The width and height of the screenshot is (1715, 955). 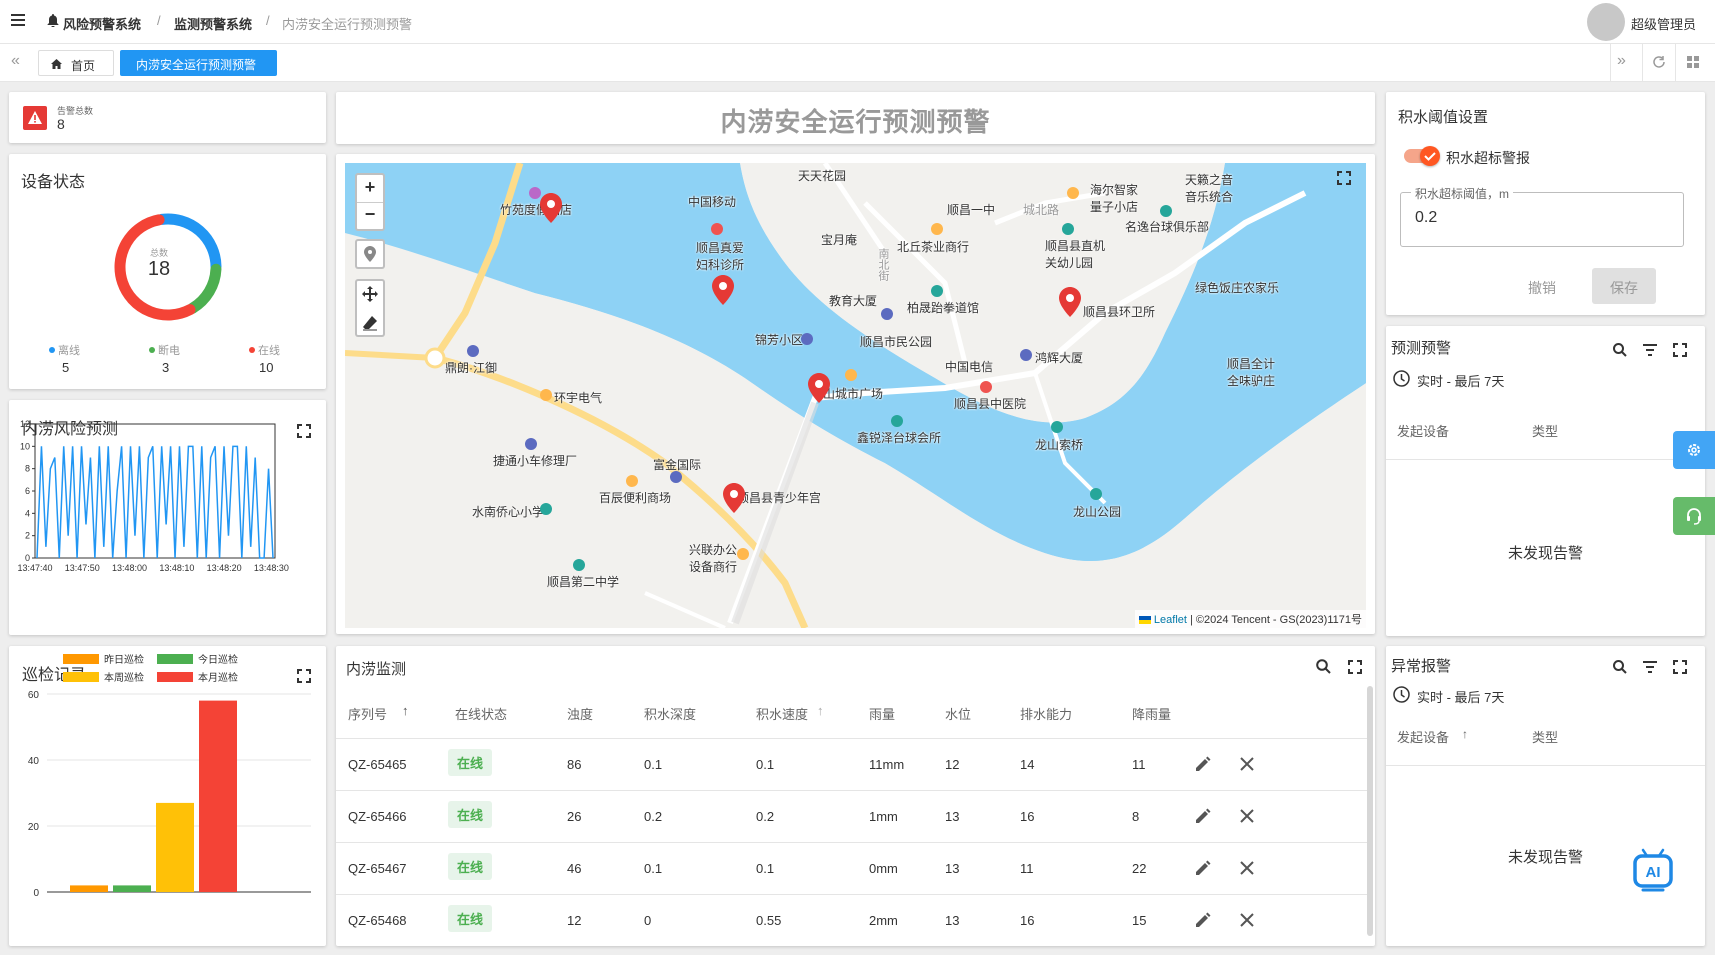 What do you see at coordinates (1694, 516) in the screenshot?
I see `support-float-button` at bounding box center [1694, 516].